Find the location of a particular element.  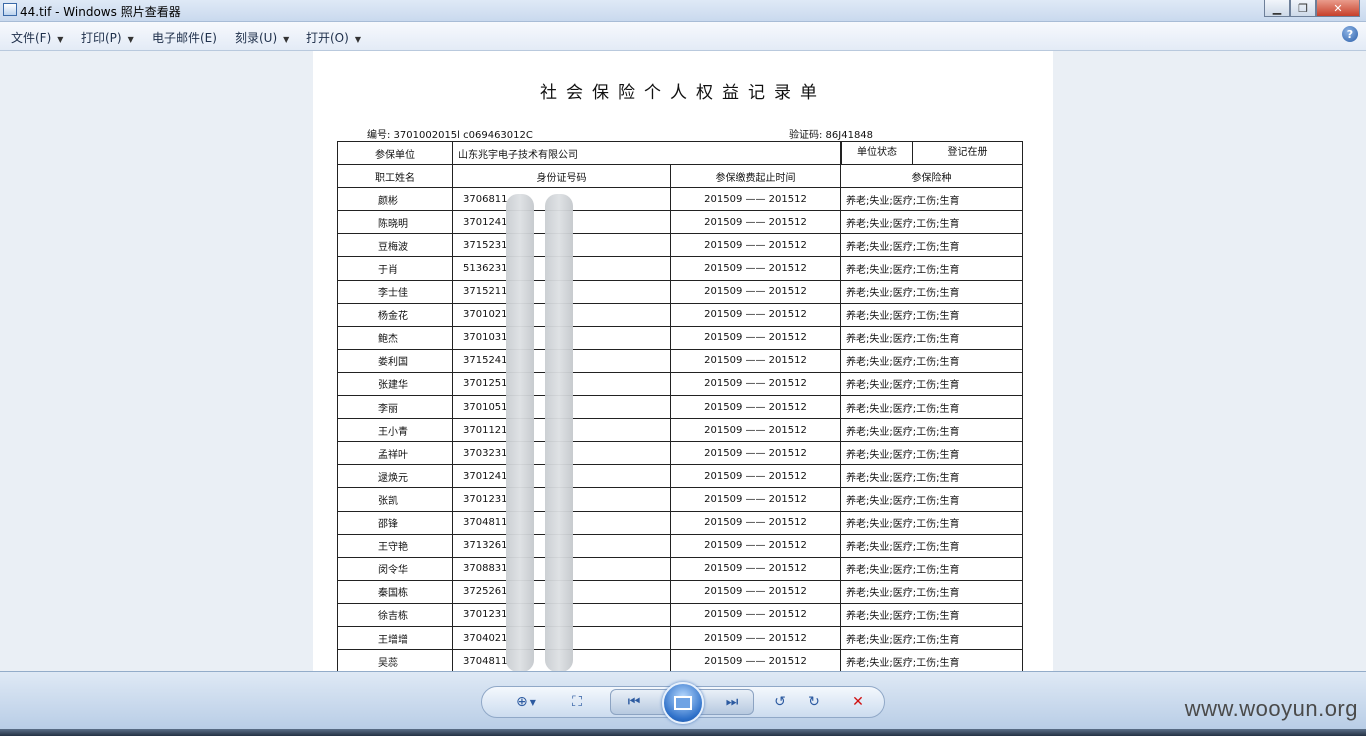

table-row: 吴蕊 3704811 201509 —— 201512 养老;失业;医疗;工伤;生育 is located at coordinates (680, 660).